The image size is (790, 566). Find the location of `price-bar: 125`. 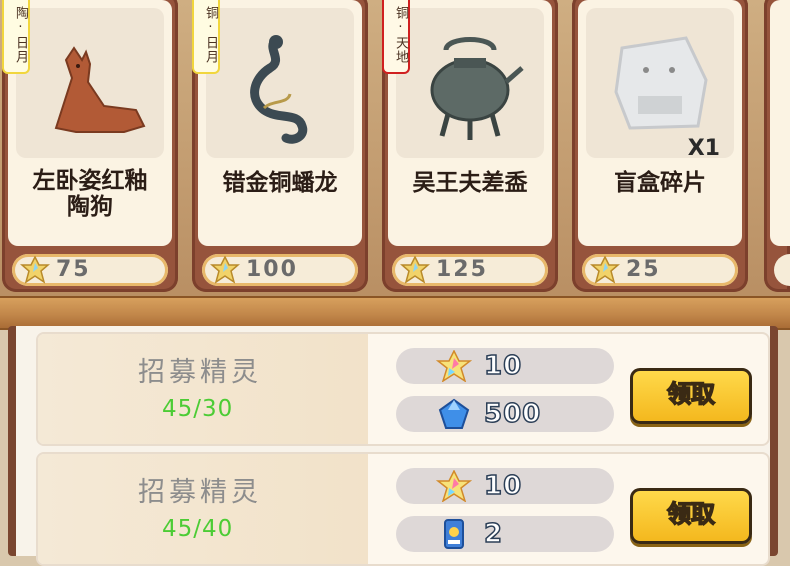

price-bar: 125 is located at coordinates (470, 270).